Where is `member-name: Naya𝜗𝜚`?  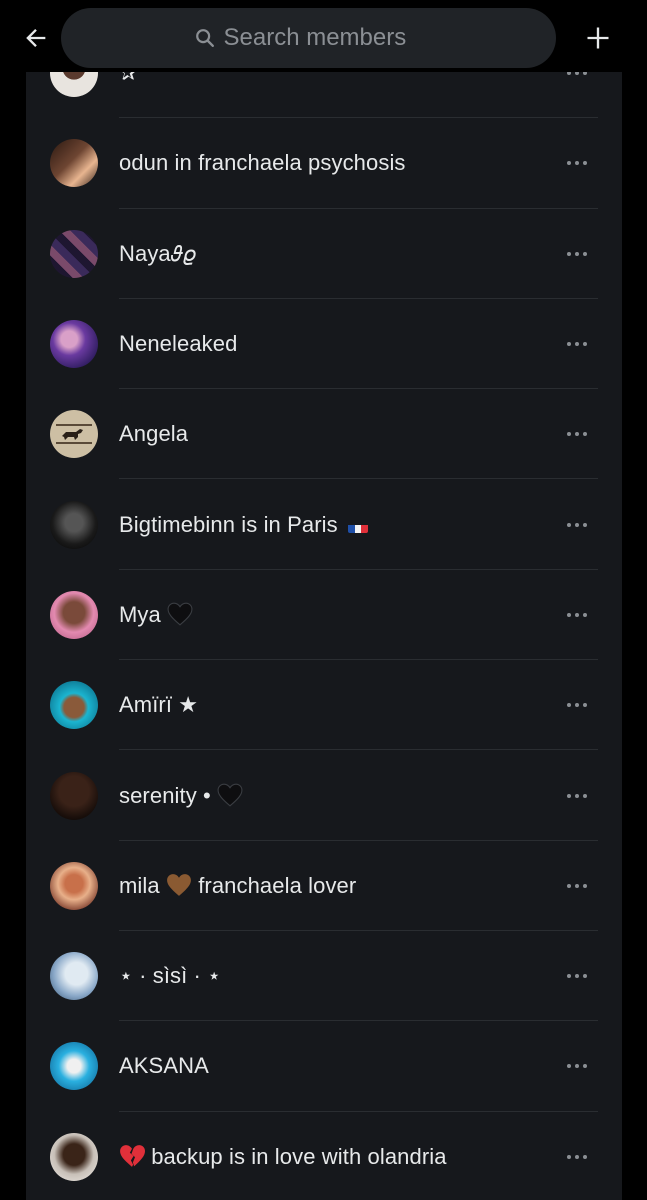 member-name: Naya𝜗𝜚 is located at coordinates (157, 253).